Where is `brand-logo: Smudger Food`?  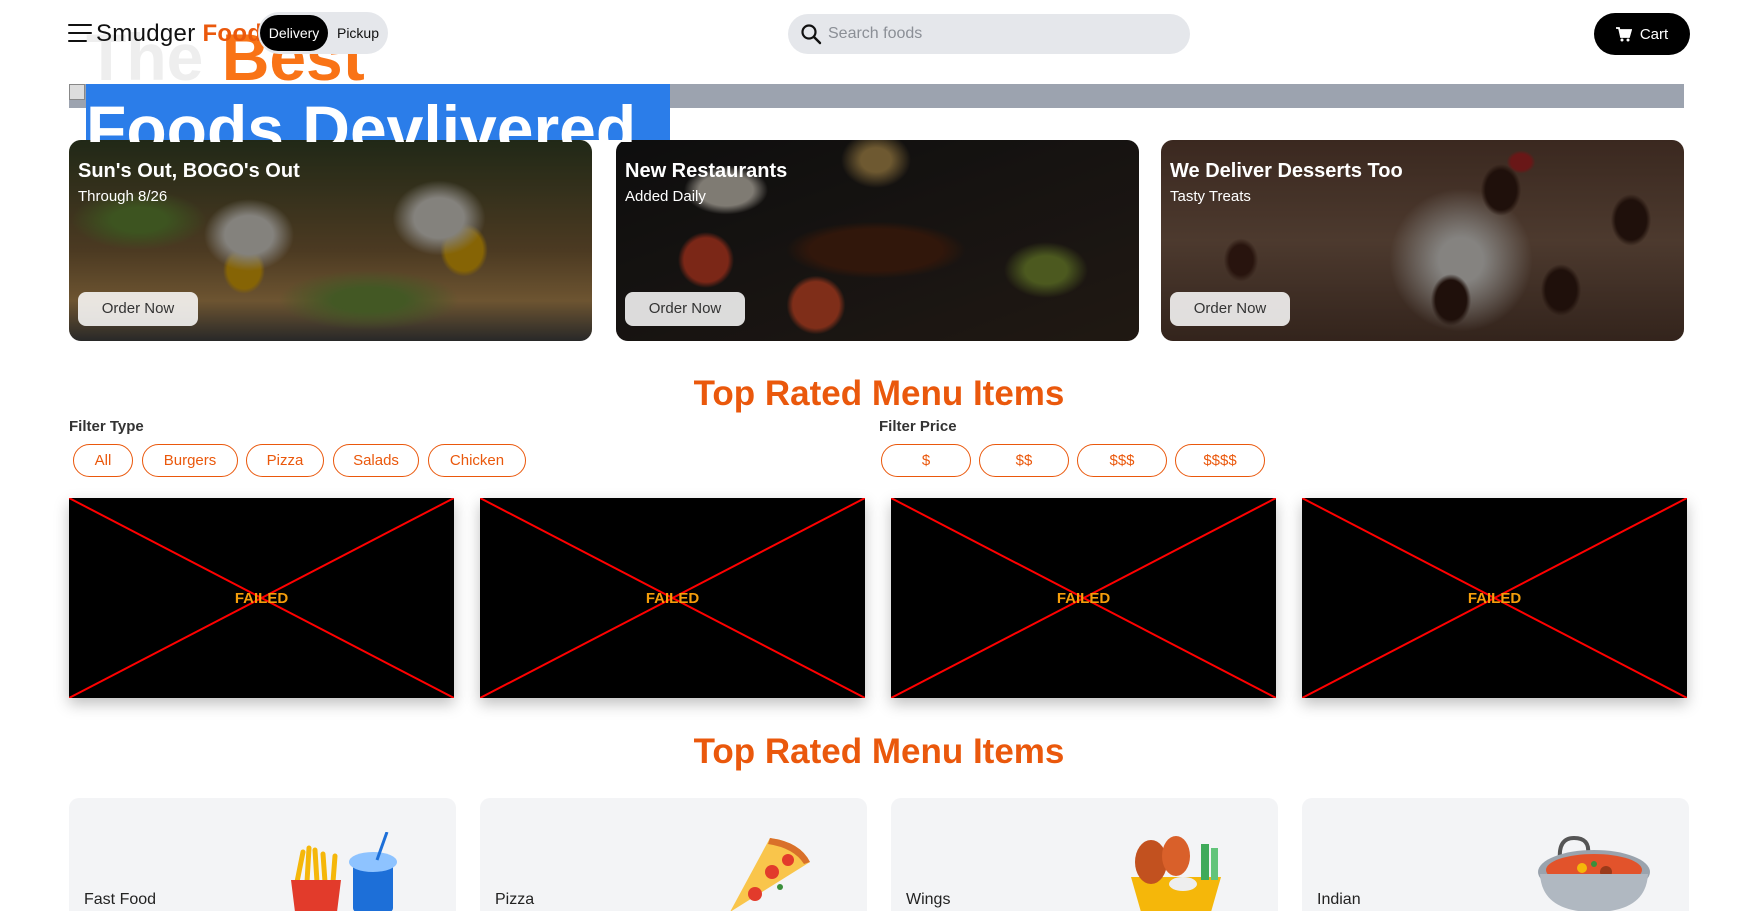
brand-logo: Smudger Food is located at coordinates (179, 34).